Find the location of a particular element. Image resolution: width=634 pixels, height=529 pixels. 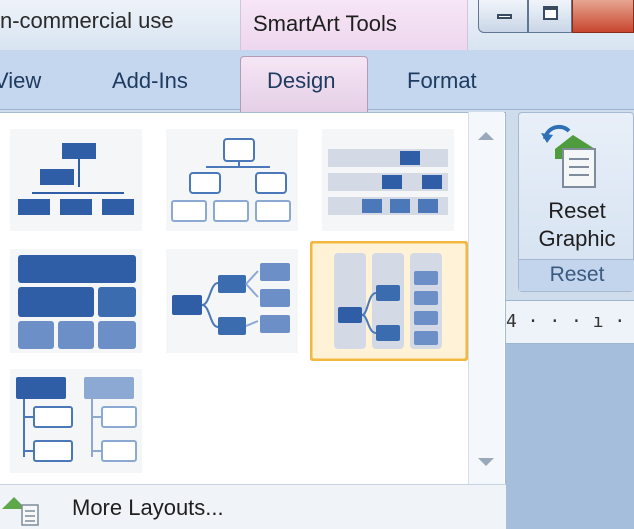

layout-hierarchy-list is located at coordinates (76, 421).